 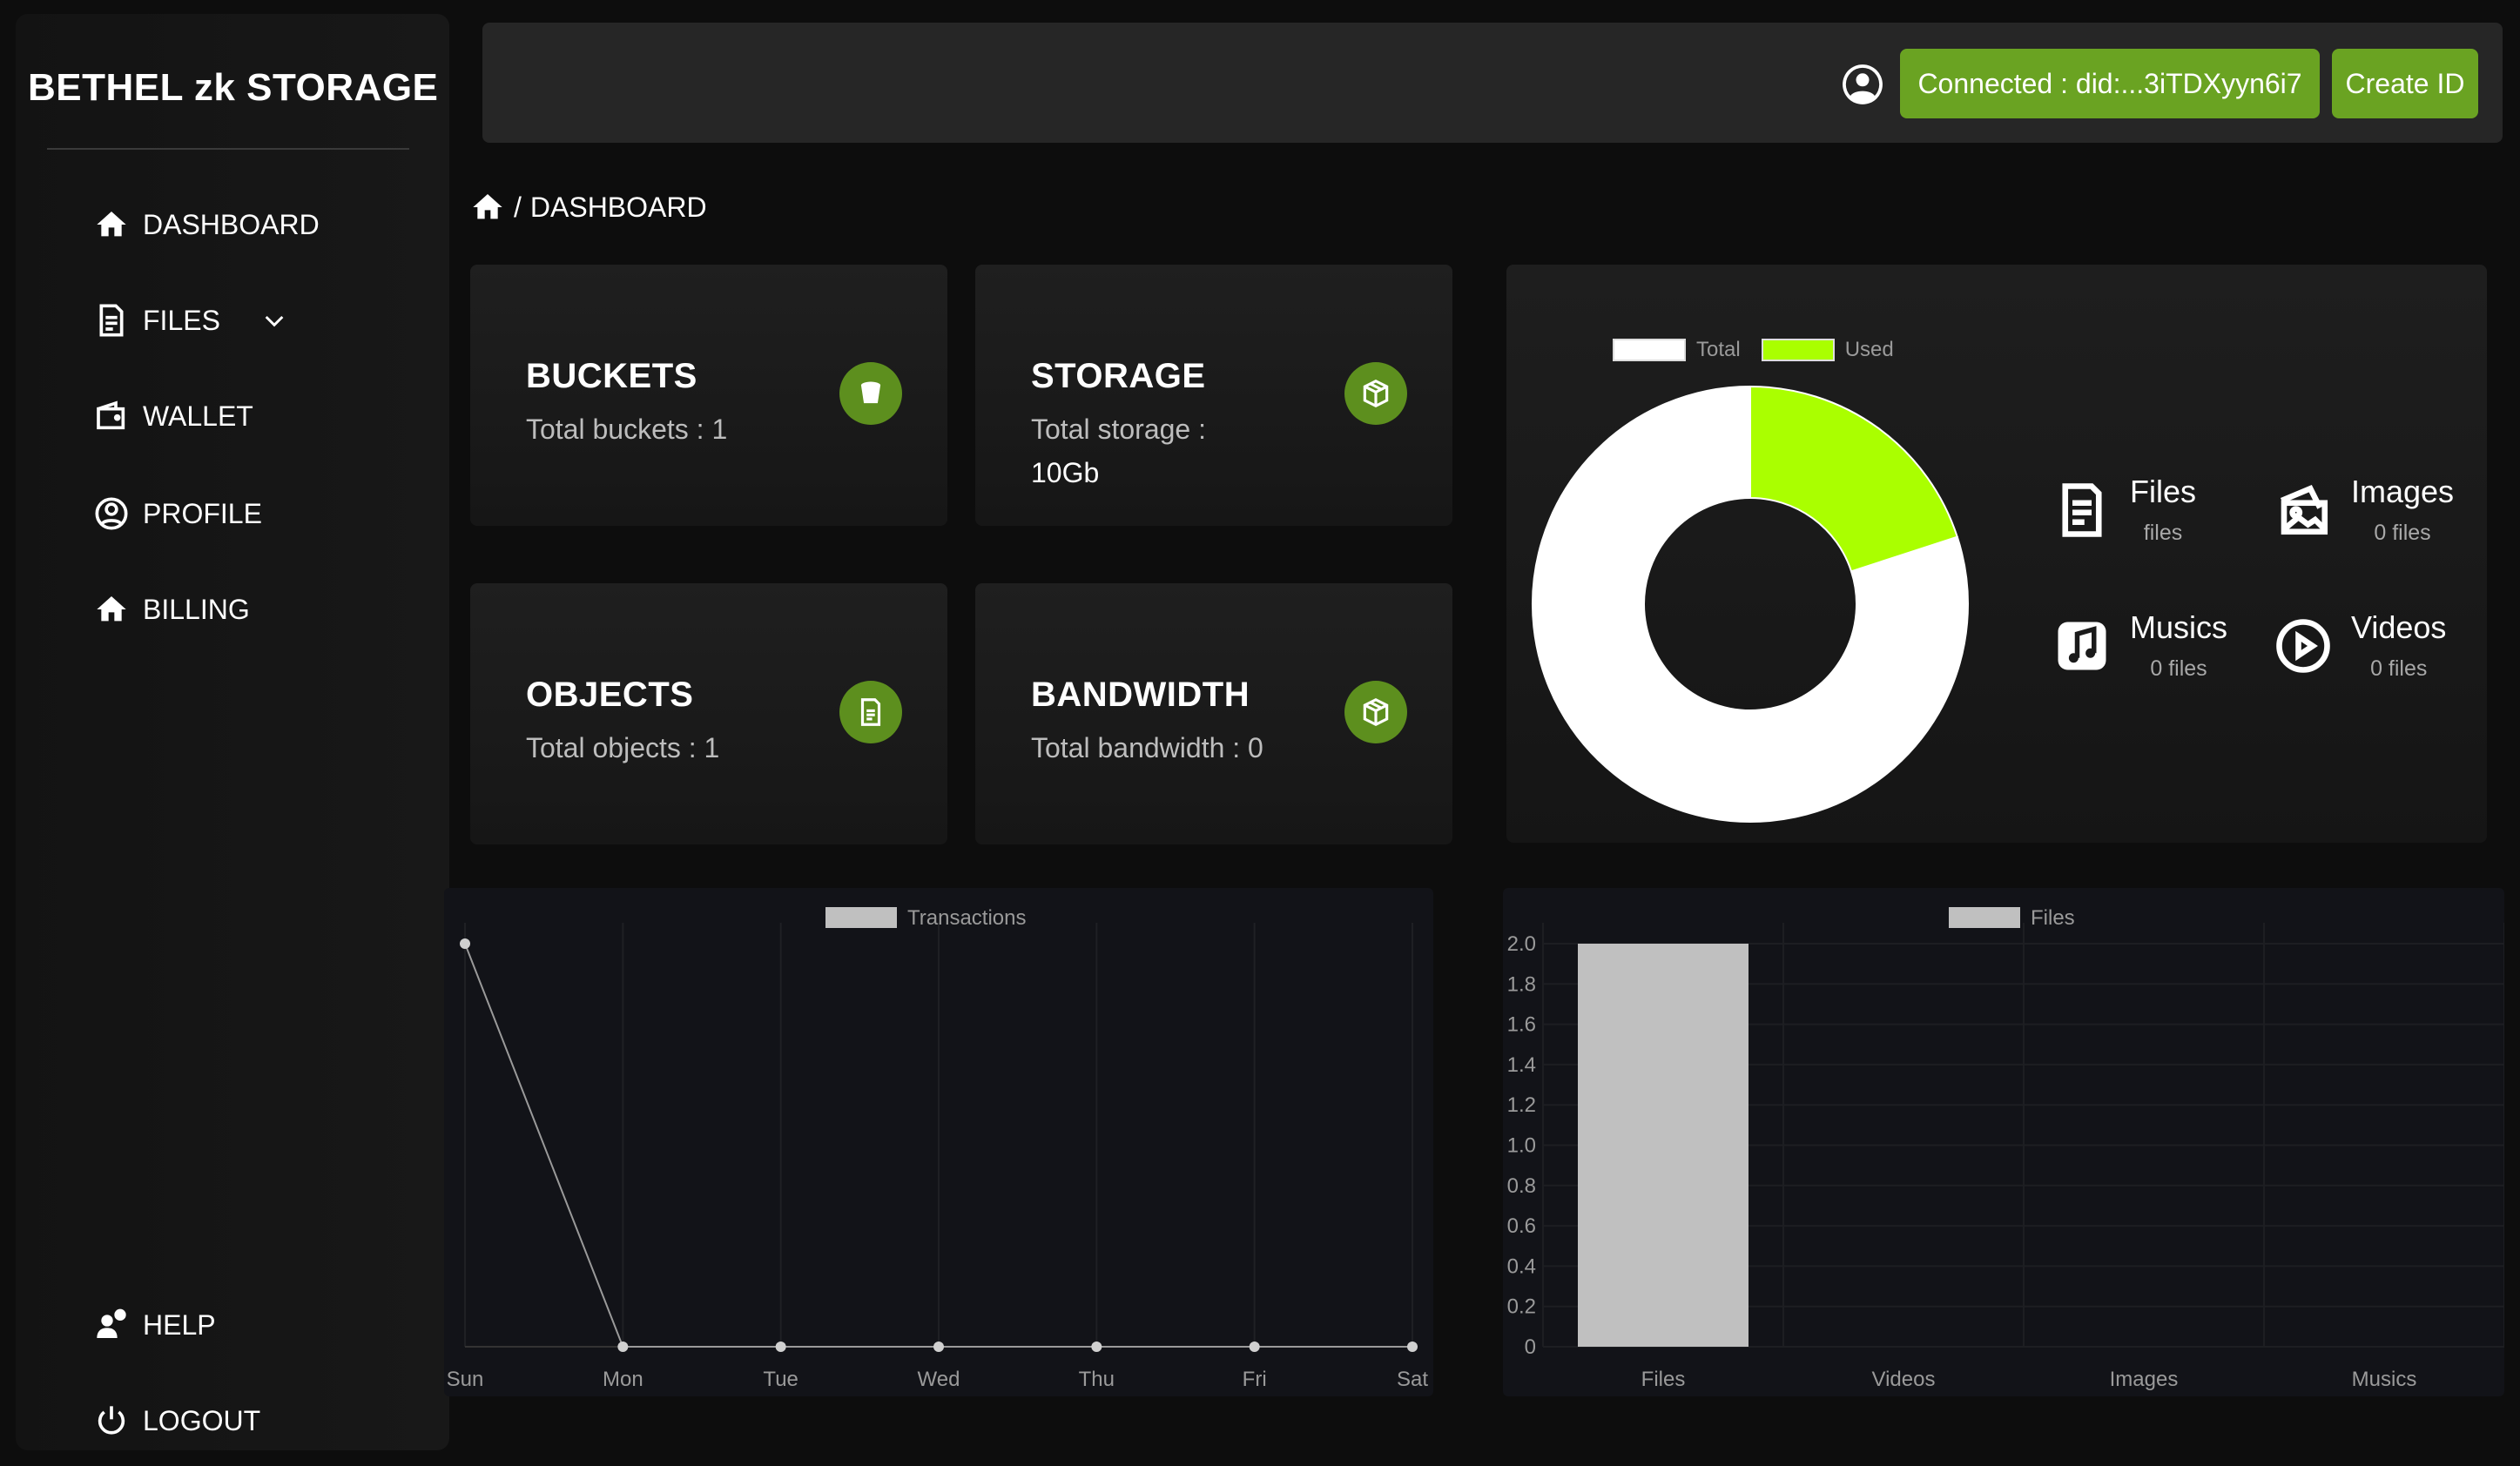 I want to click on bandwidth-card: BANDWIDTH Total bandwidth : 0, so click(x=1213, y=713).